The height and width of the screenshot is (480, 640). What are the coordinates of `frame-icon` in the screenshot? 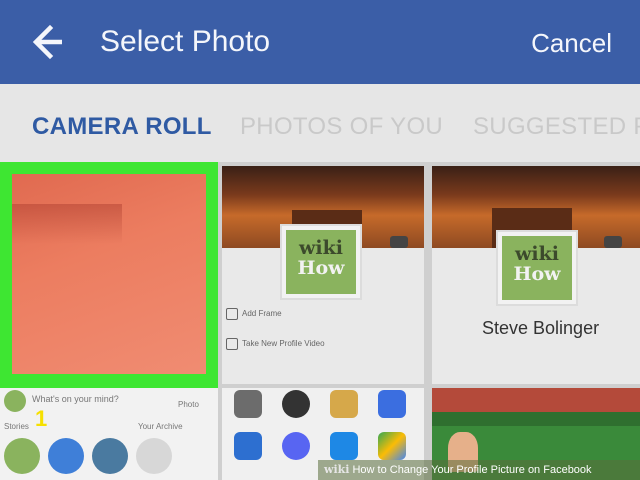 It's located at (232, 314).